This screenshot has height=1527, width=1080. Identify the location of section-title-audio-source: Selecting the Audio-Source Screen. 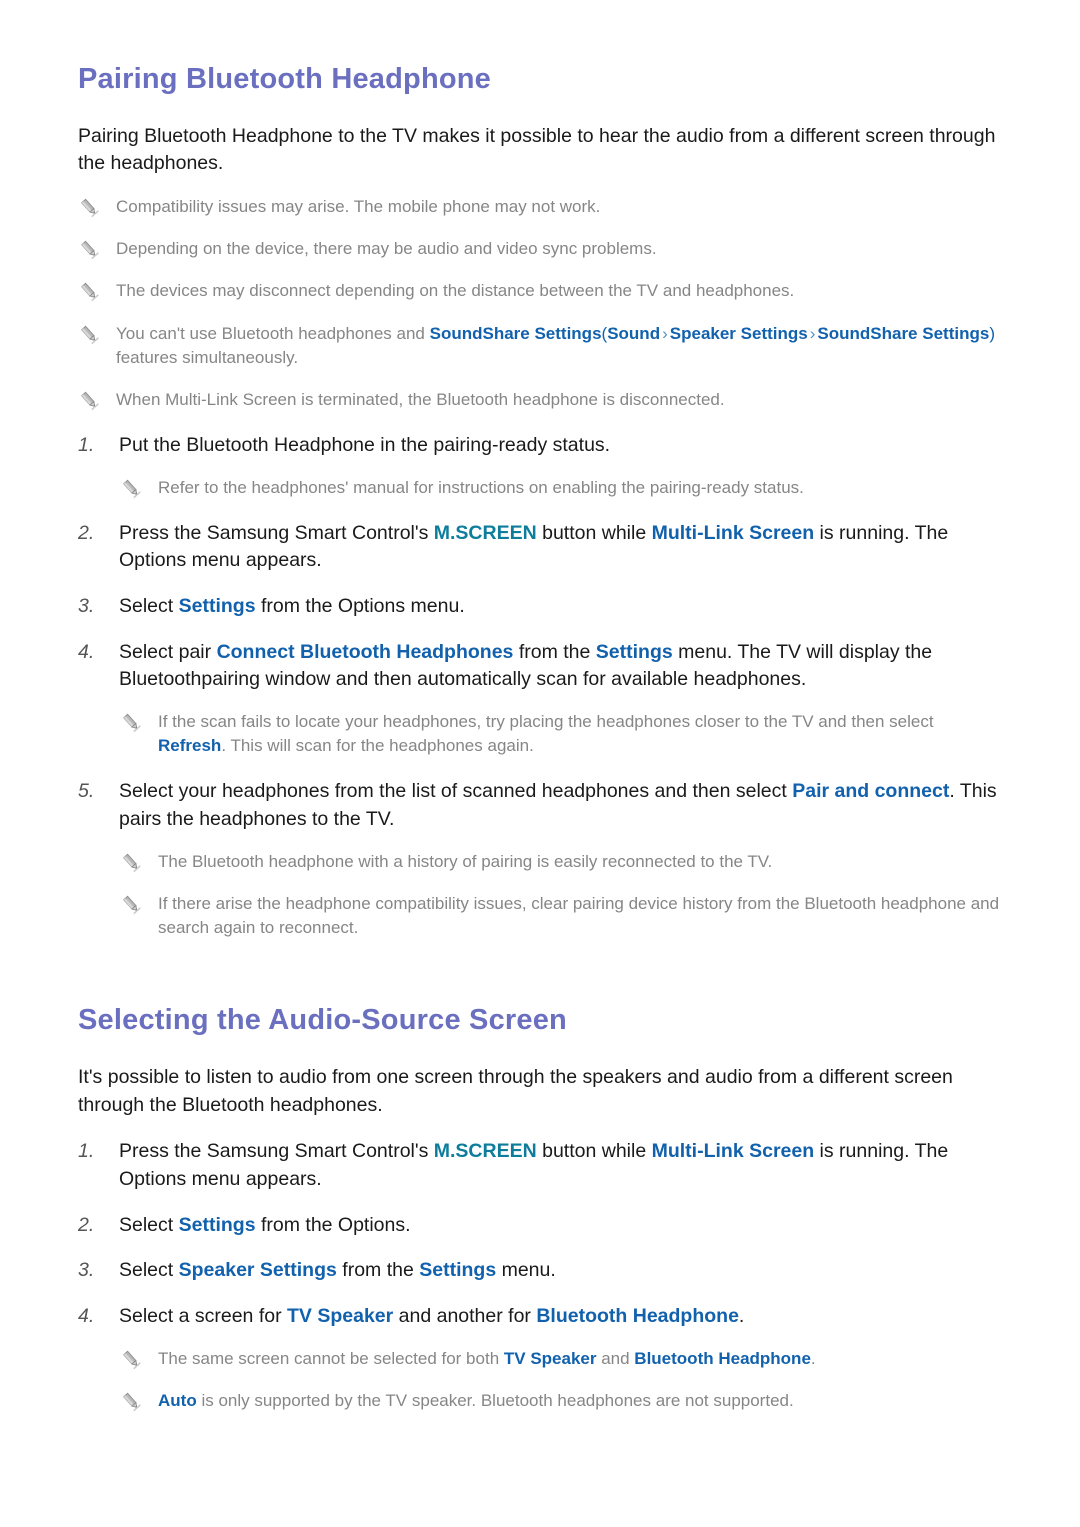
(322, 1020).